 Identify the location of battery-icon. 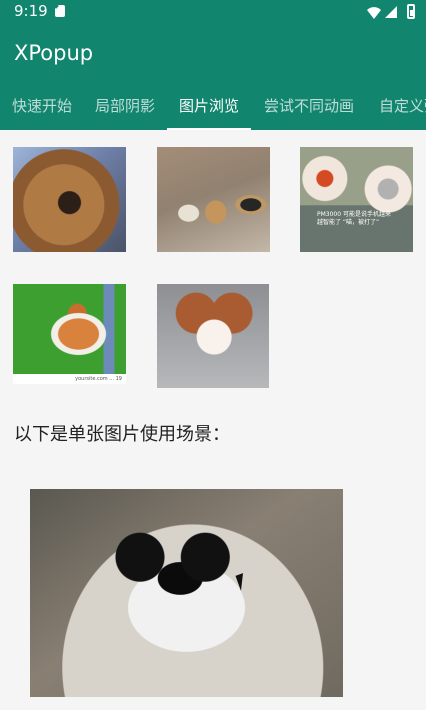
(411, 11).